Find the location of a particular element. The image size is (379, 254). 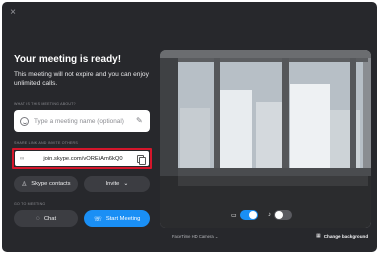

share-link-field: ∞ join.skype.com/vOREiAm6kQ0 is located at coordinates (82, 158).